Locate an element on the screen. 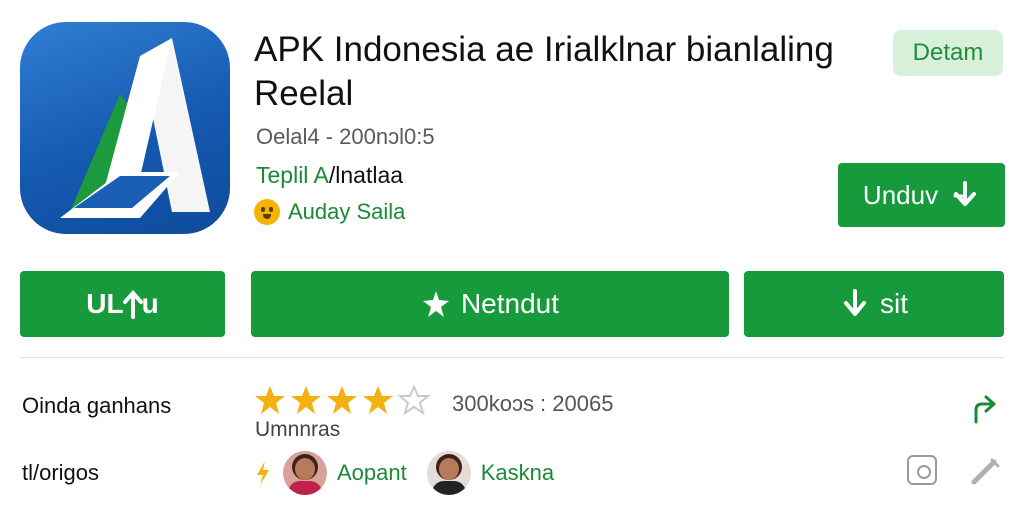 The height and width of the screenshot is (512, 1024). category-dark: /l is located at coordinates (334, 175).